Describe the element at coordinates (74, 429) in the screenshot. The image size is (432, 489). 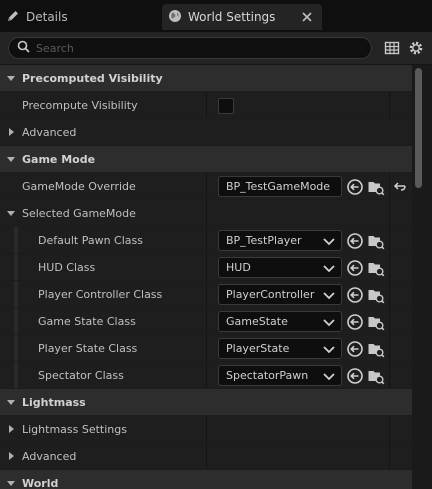
I see `group-label: Lightmass Settings` at that location.